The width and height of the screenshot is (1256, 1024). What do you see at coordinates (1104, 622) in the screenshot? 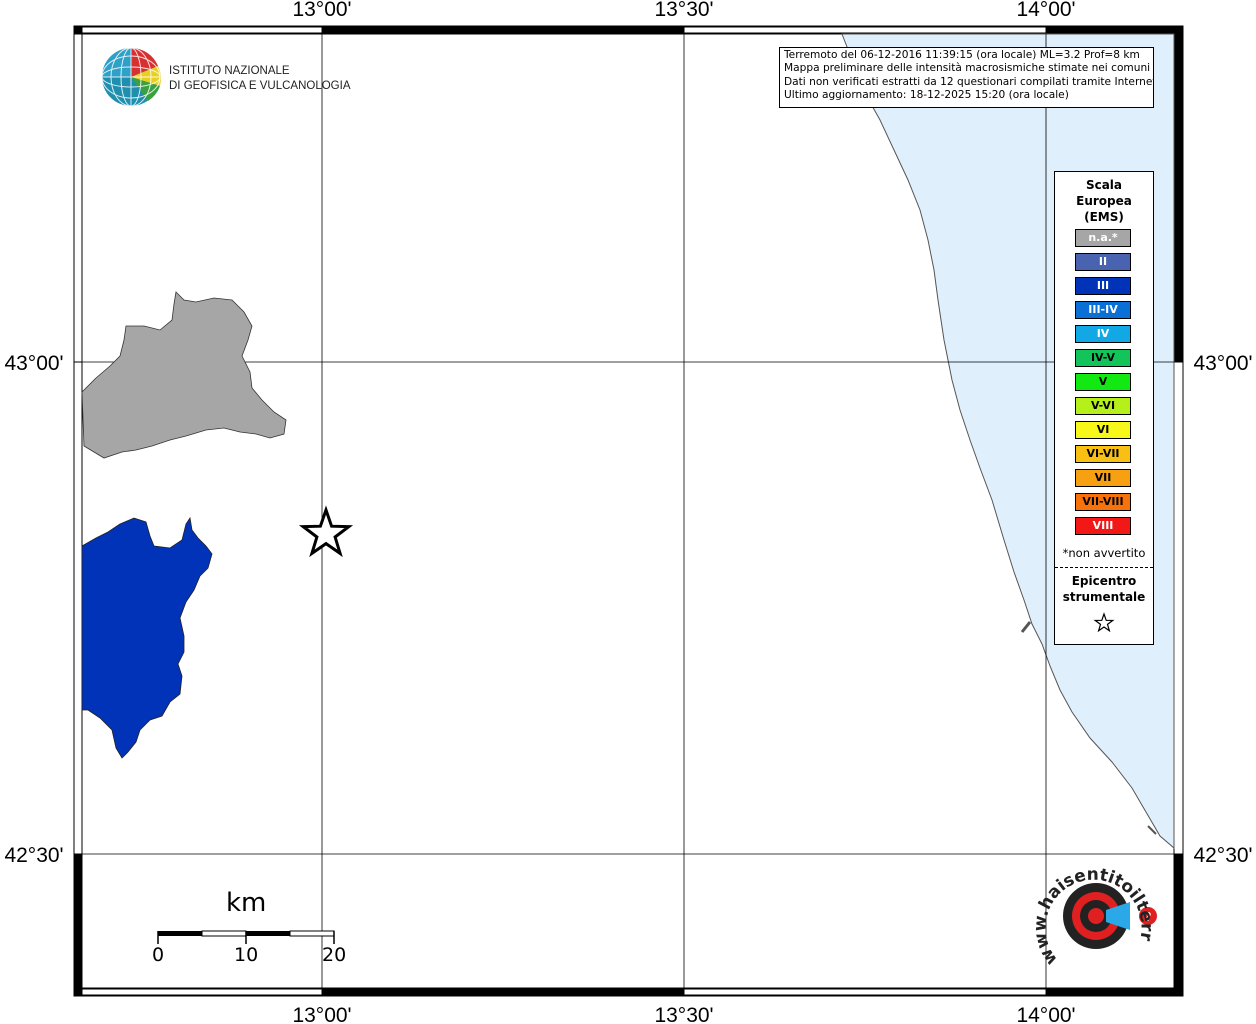
I see `legend-star-icon` at bounding box center [1104, 622].